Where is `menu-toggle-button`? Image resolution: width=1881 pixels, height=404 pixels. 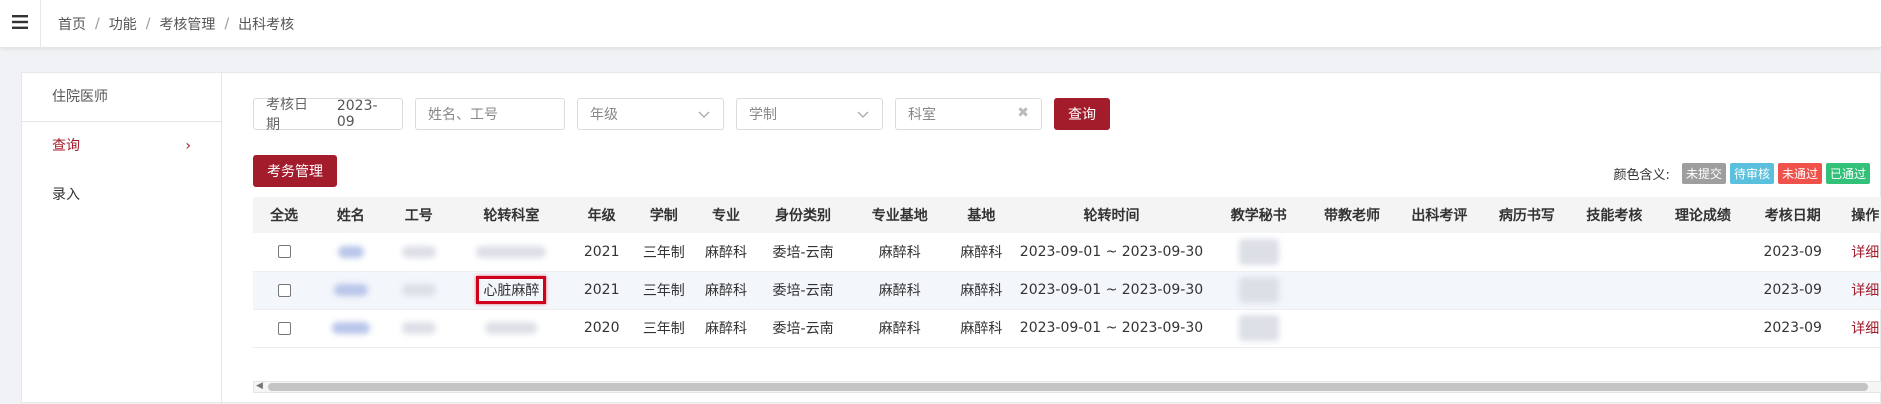
menu-toggle-button is located at coordinates (20, 24).